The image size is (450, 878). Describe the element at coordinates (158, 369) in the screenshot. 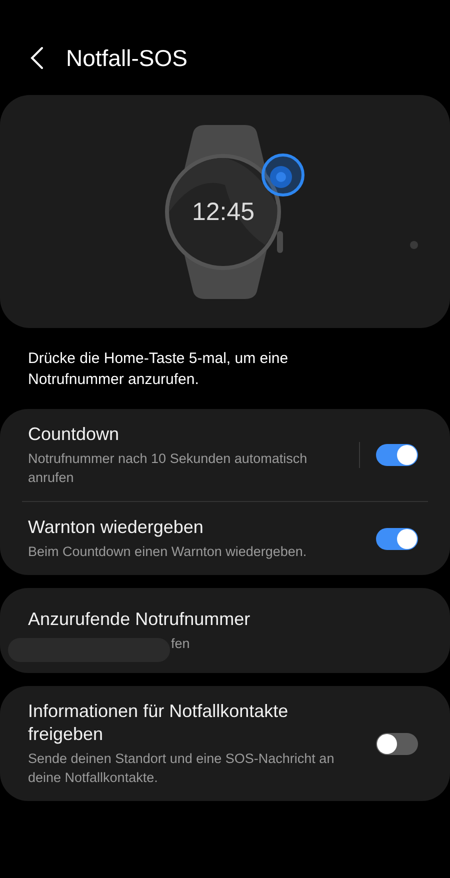

I see `description-text: Drücke die Home-Taste 5-mal, um eine Notrufnummer anzurufen.` at that location.